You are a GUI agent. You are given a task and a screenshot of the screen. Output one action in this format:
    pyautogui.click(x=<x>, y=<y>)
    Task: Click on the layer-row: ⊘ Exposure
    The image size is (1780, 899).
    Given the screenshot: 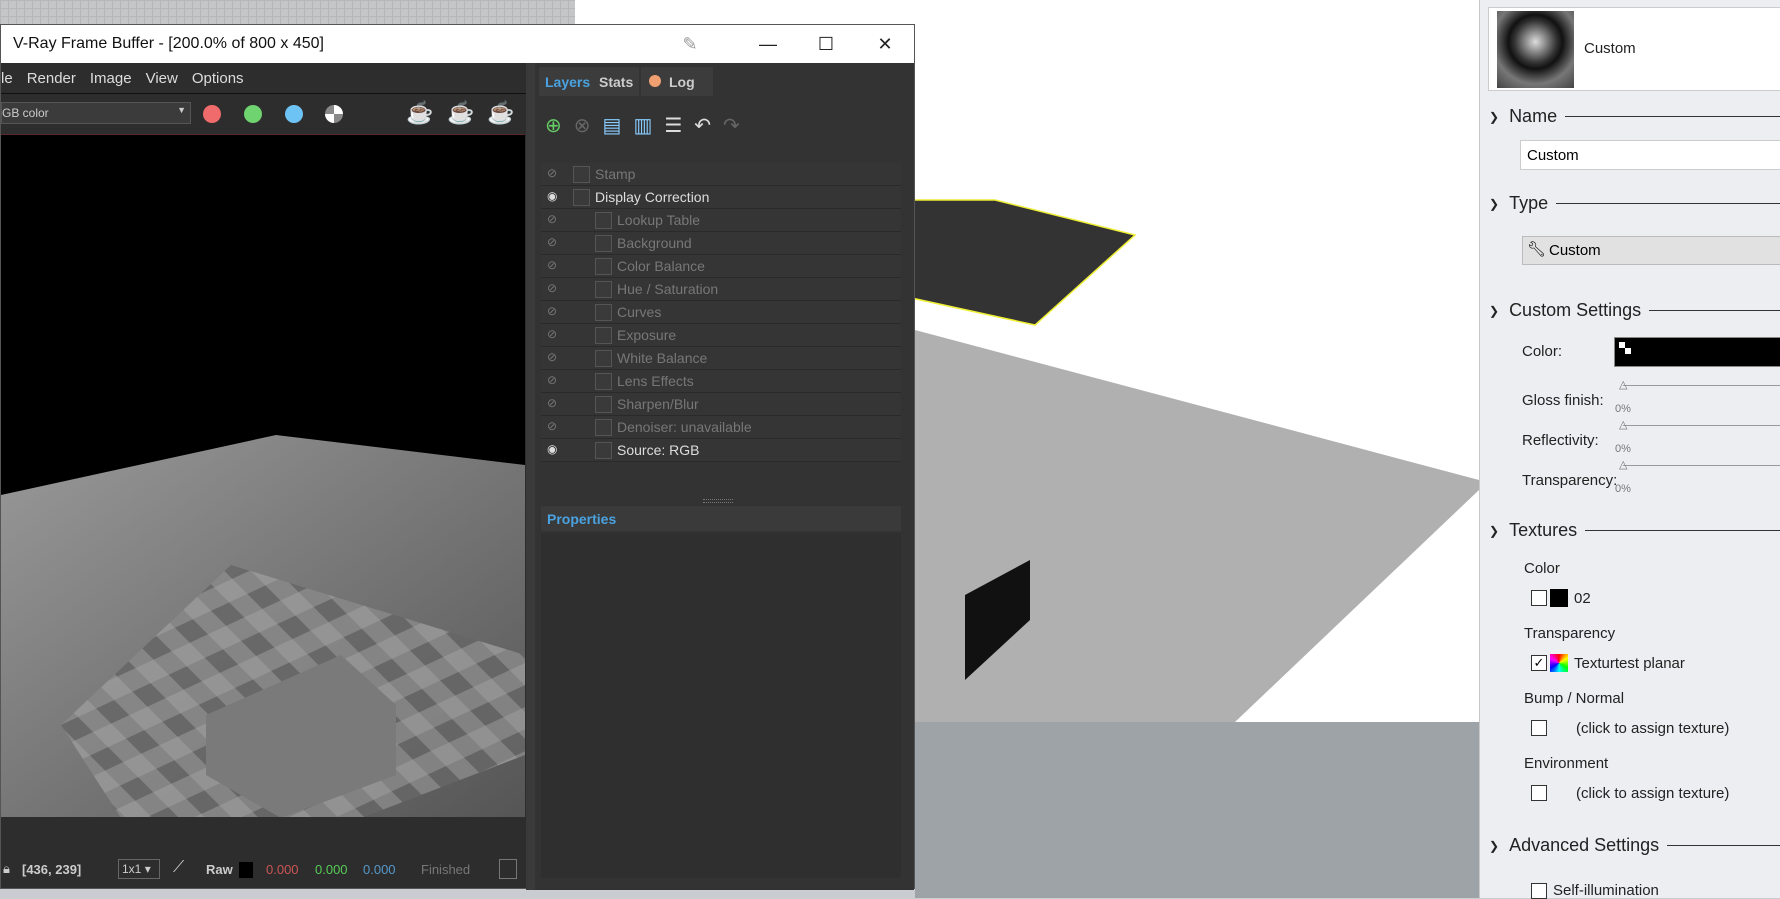 What is the action you would take?
    pyautogui.click(x=721, y=335)
    